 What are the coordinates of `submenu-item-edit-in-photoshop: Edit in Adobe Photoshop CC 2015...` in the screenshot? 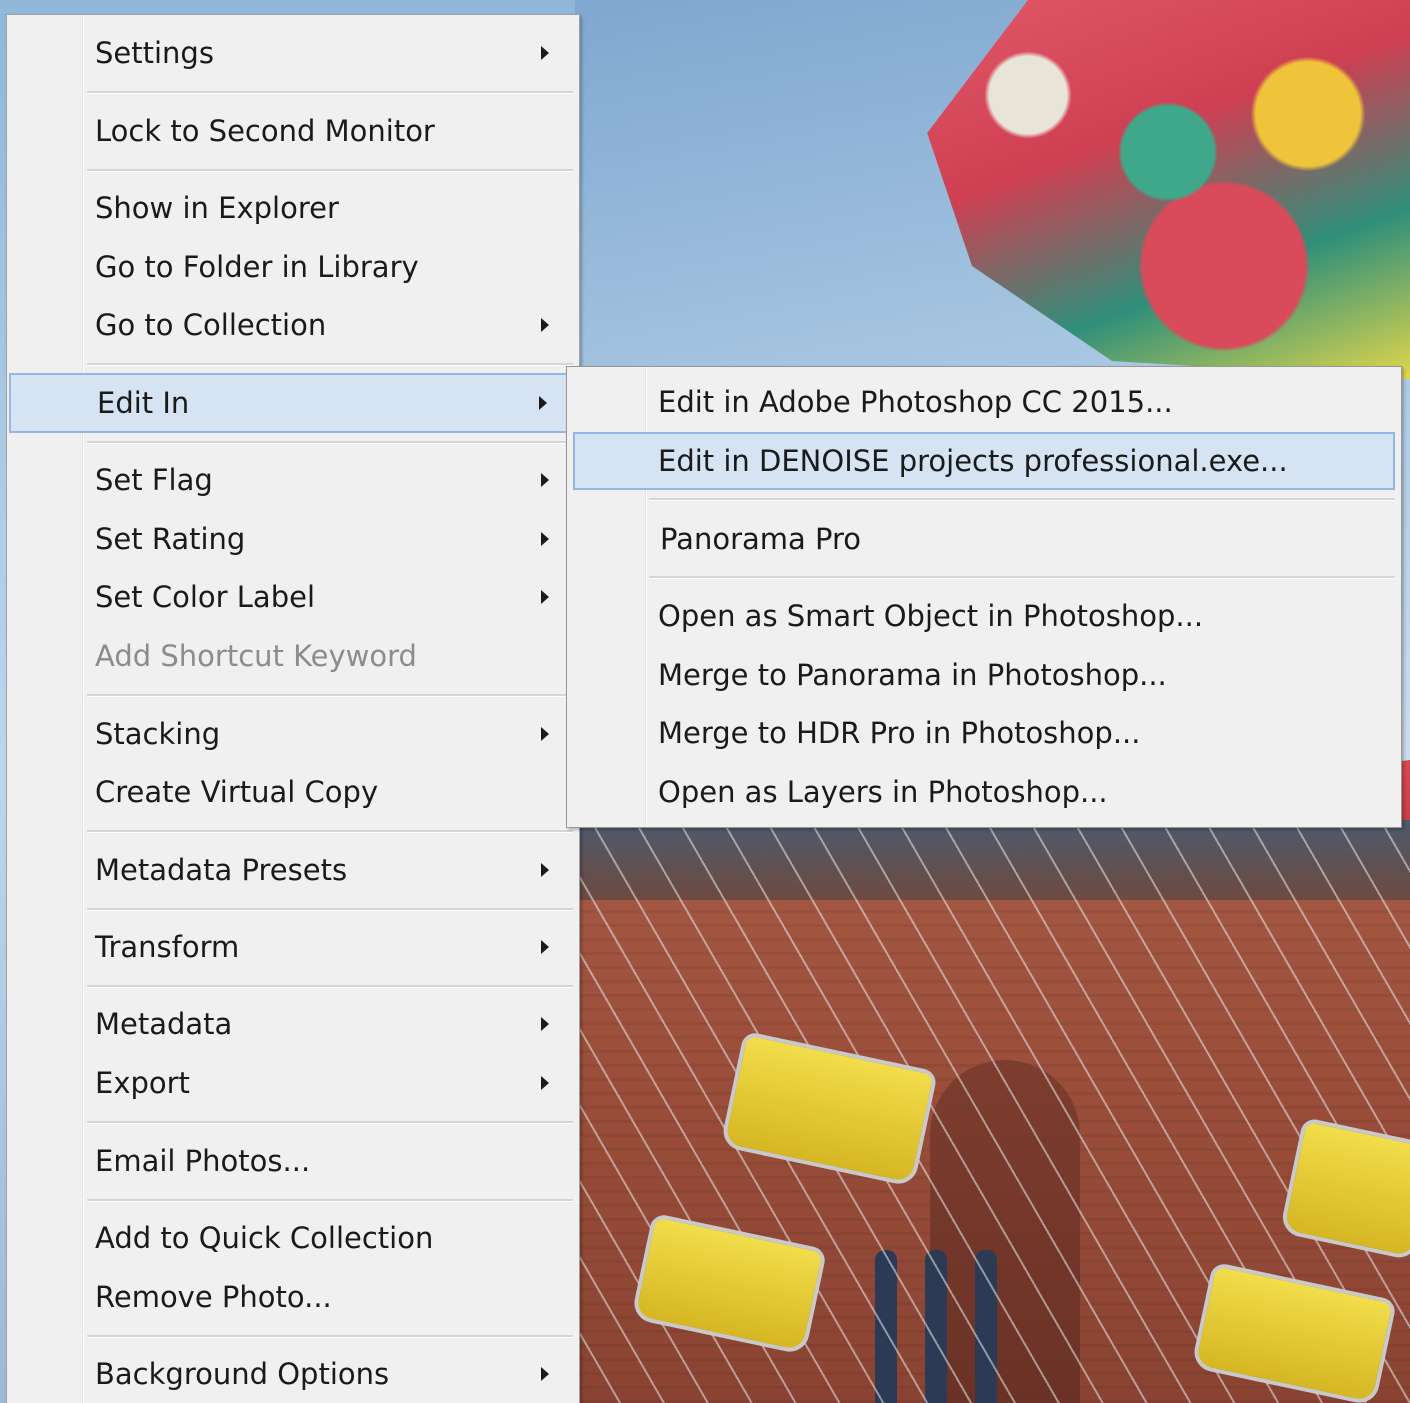 It's located at (984, 402).